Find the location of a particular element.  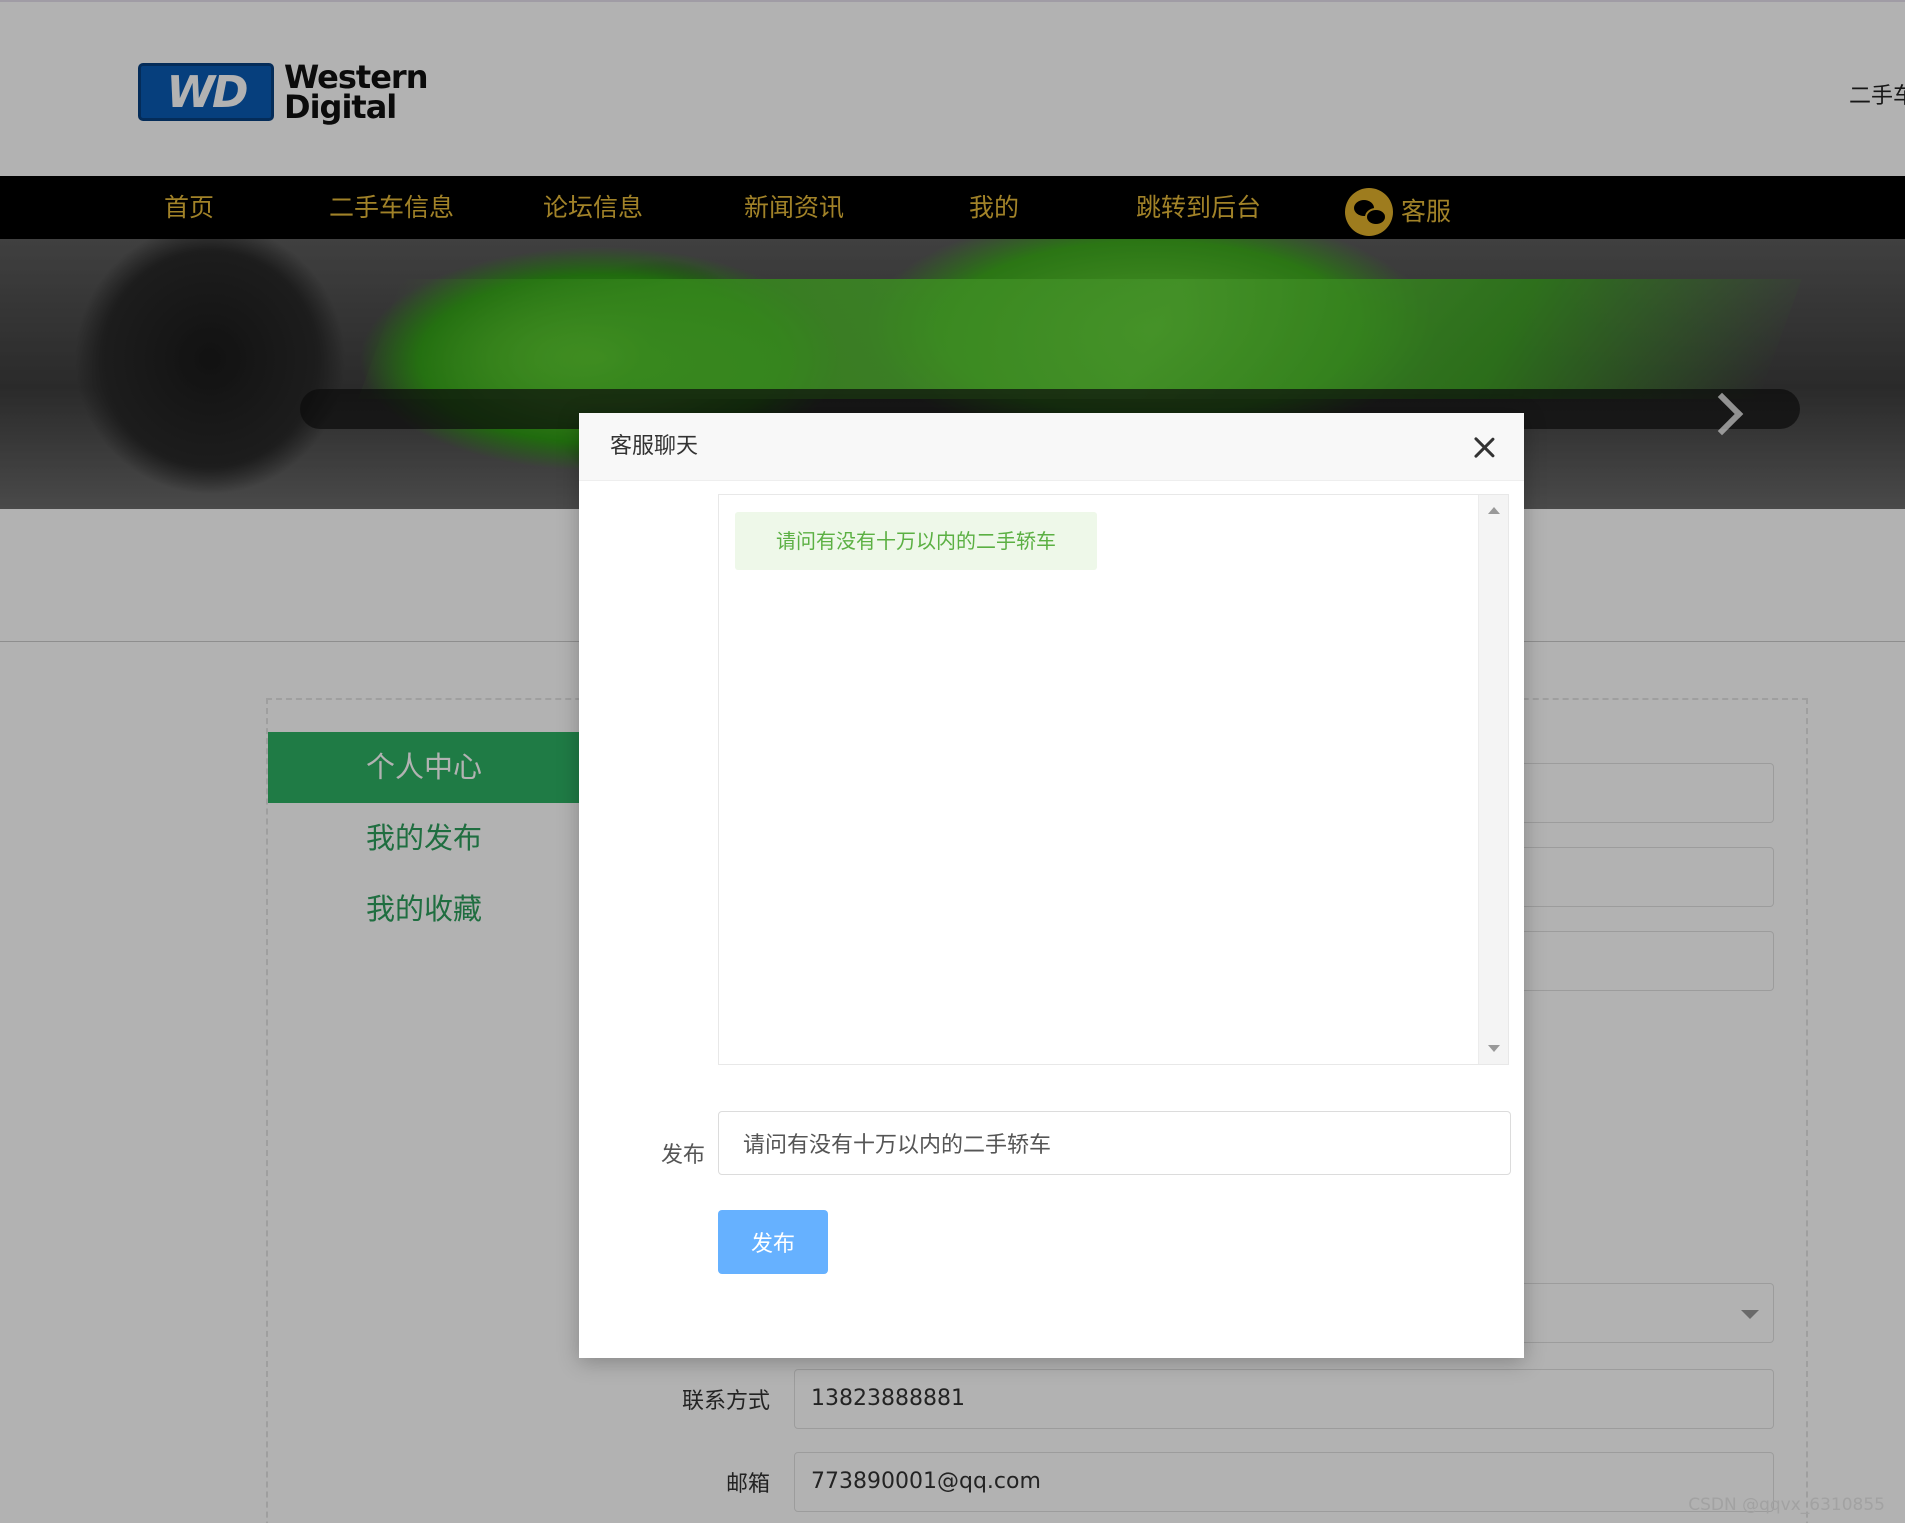

dialog-title: 客服聊天 is located at coordinates (654, 446).